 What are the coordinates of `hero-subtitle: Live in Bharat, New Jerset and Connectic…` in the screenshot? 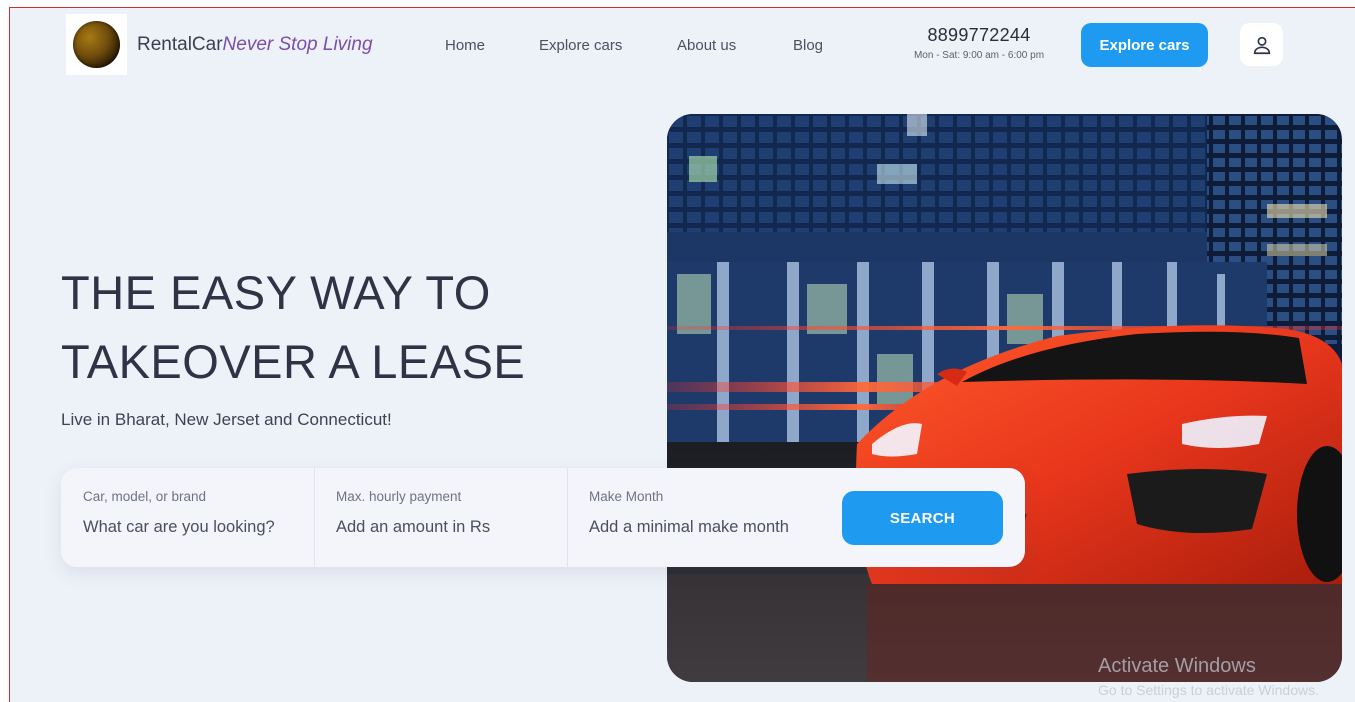 It's located at (226, 419).